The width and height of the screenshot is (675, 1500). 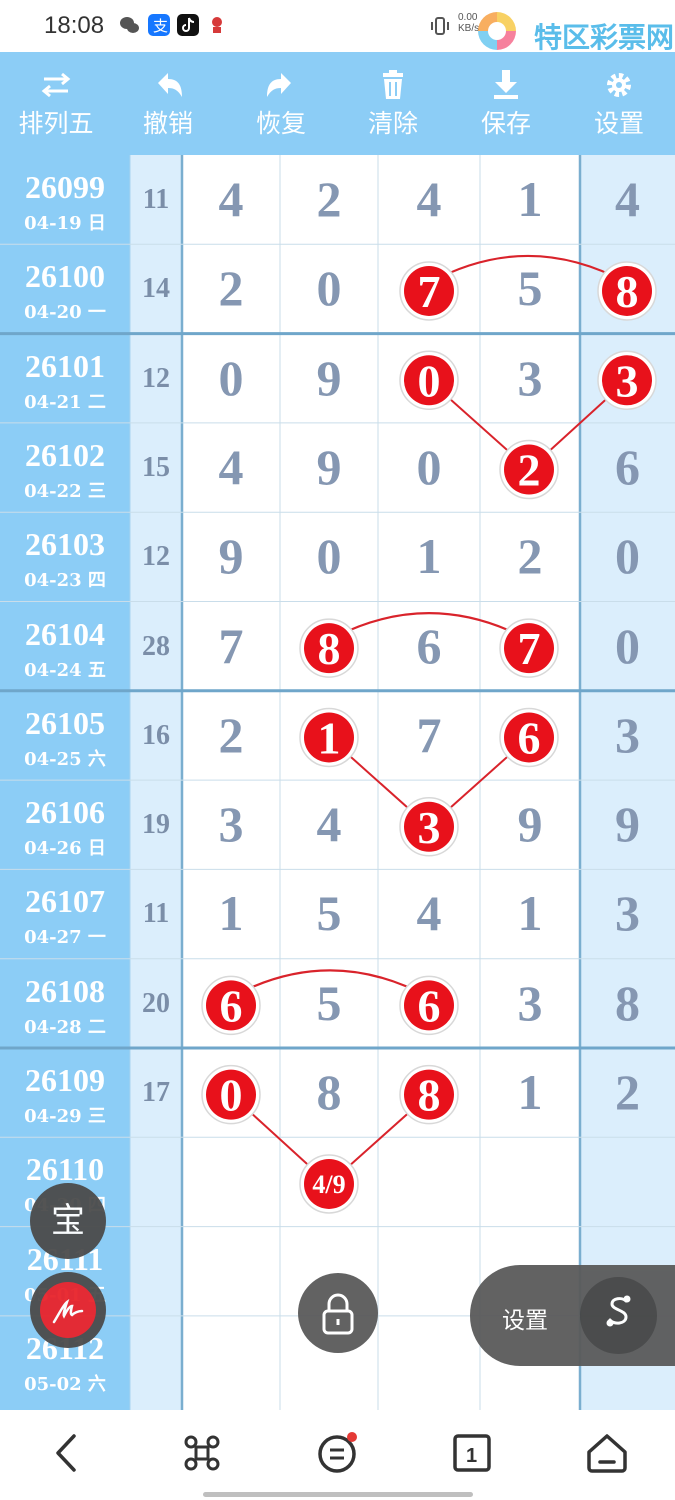 I want to click on home-icon, so click(x=607, y=1453).